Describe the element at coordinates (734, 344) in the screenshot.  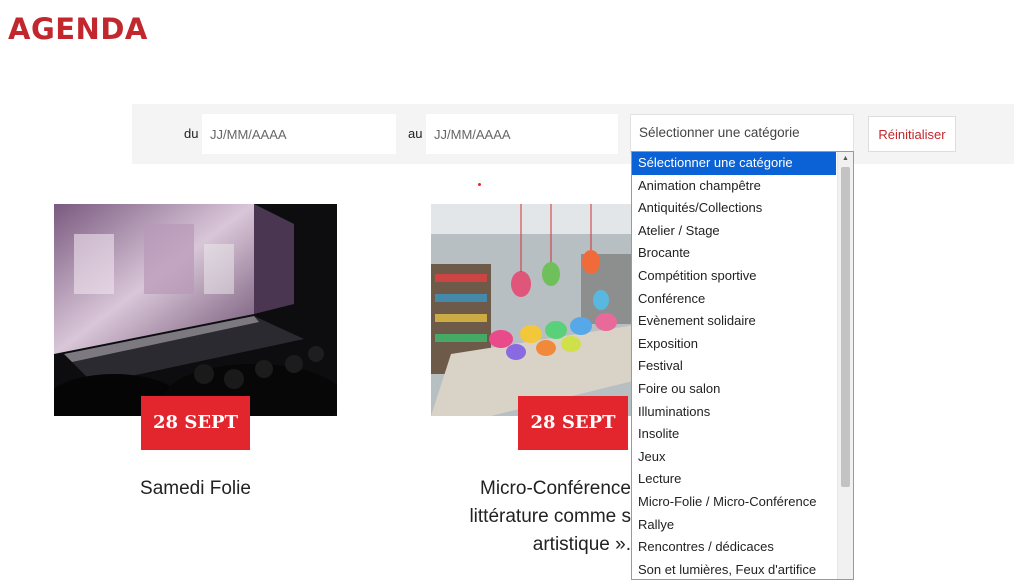
I see `category-option: Exposition` at that location.